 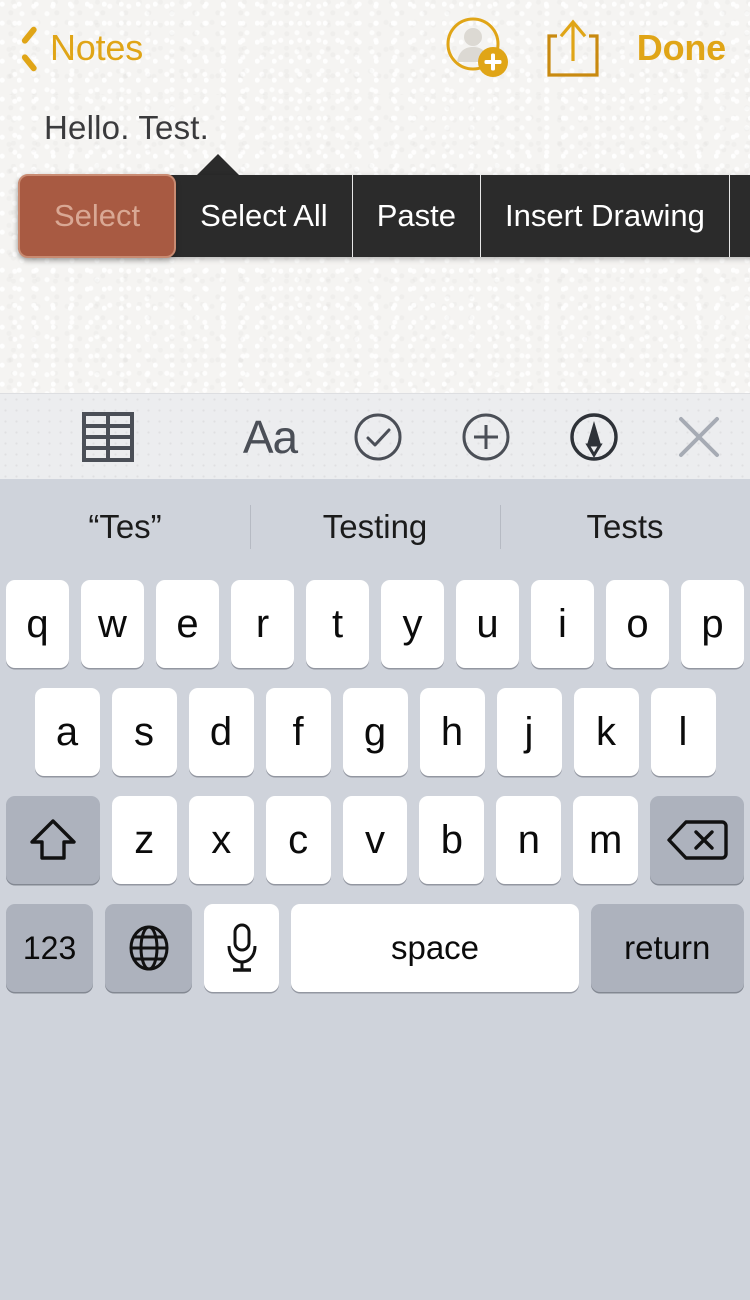 I want to click on key-w: w, so click(x=112, y=624).